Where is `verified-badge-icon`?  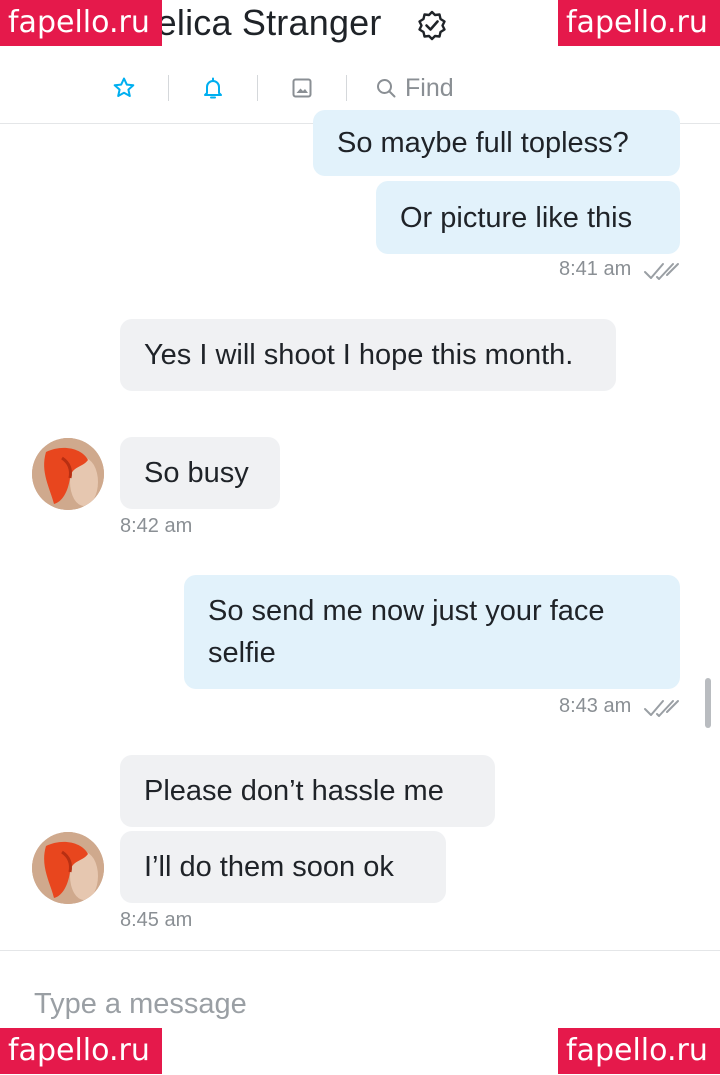
verified-badge-icon is located at coordinates (432, 25).